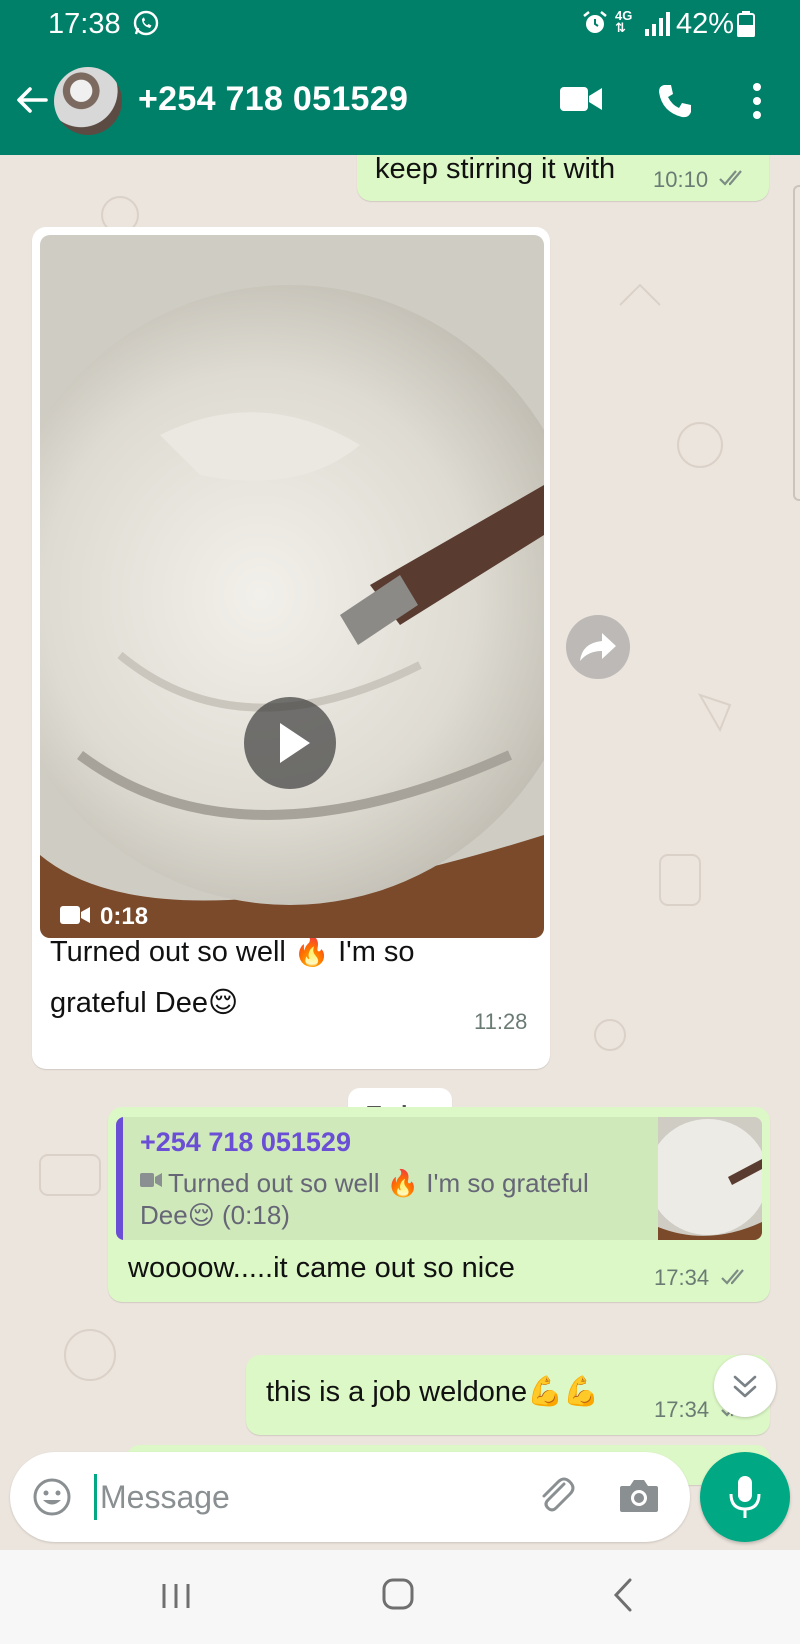 The image size is (800, 1644). Describe the element at coordinates (84, 24) in the screenshot. I see `status-time: 17:38` at that location.